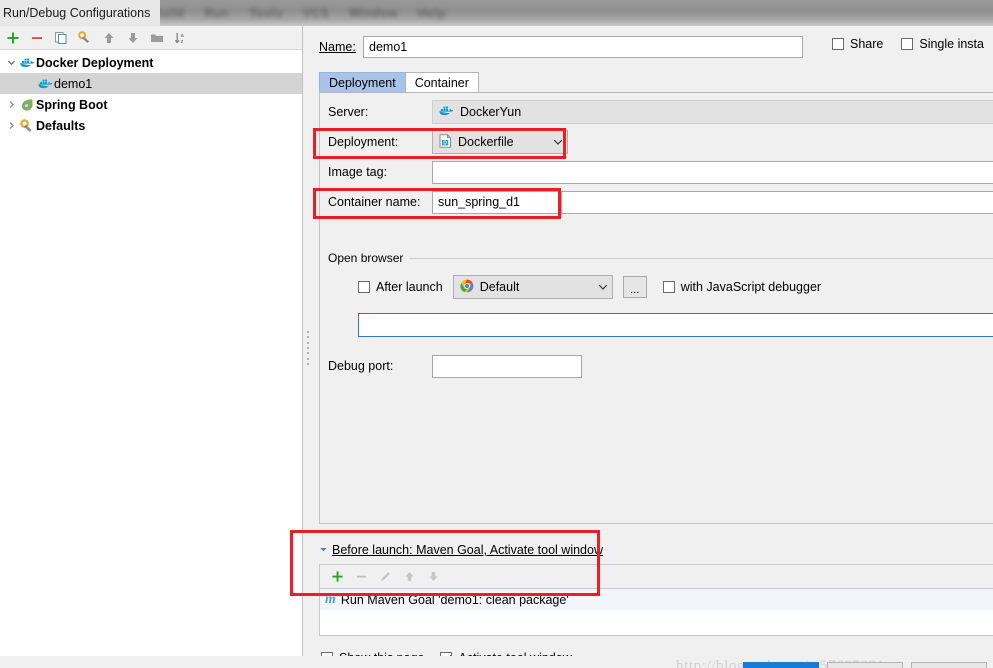 The width and height of the screenshot is (993, 668). What do you see at coordinates (374, 13) in the screenshot?
I see `bg-menu-window: Window` at bounding box center [374, 13].